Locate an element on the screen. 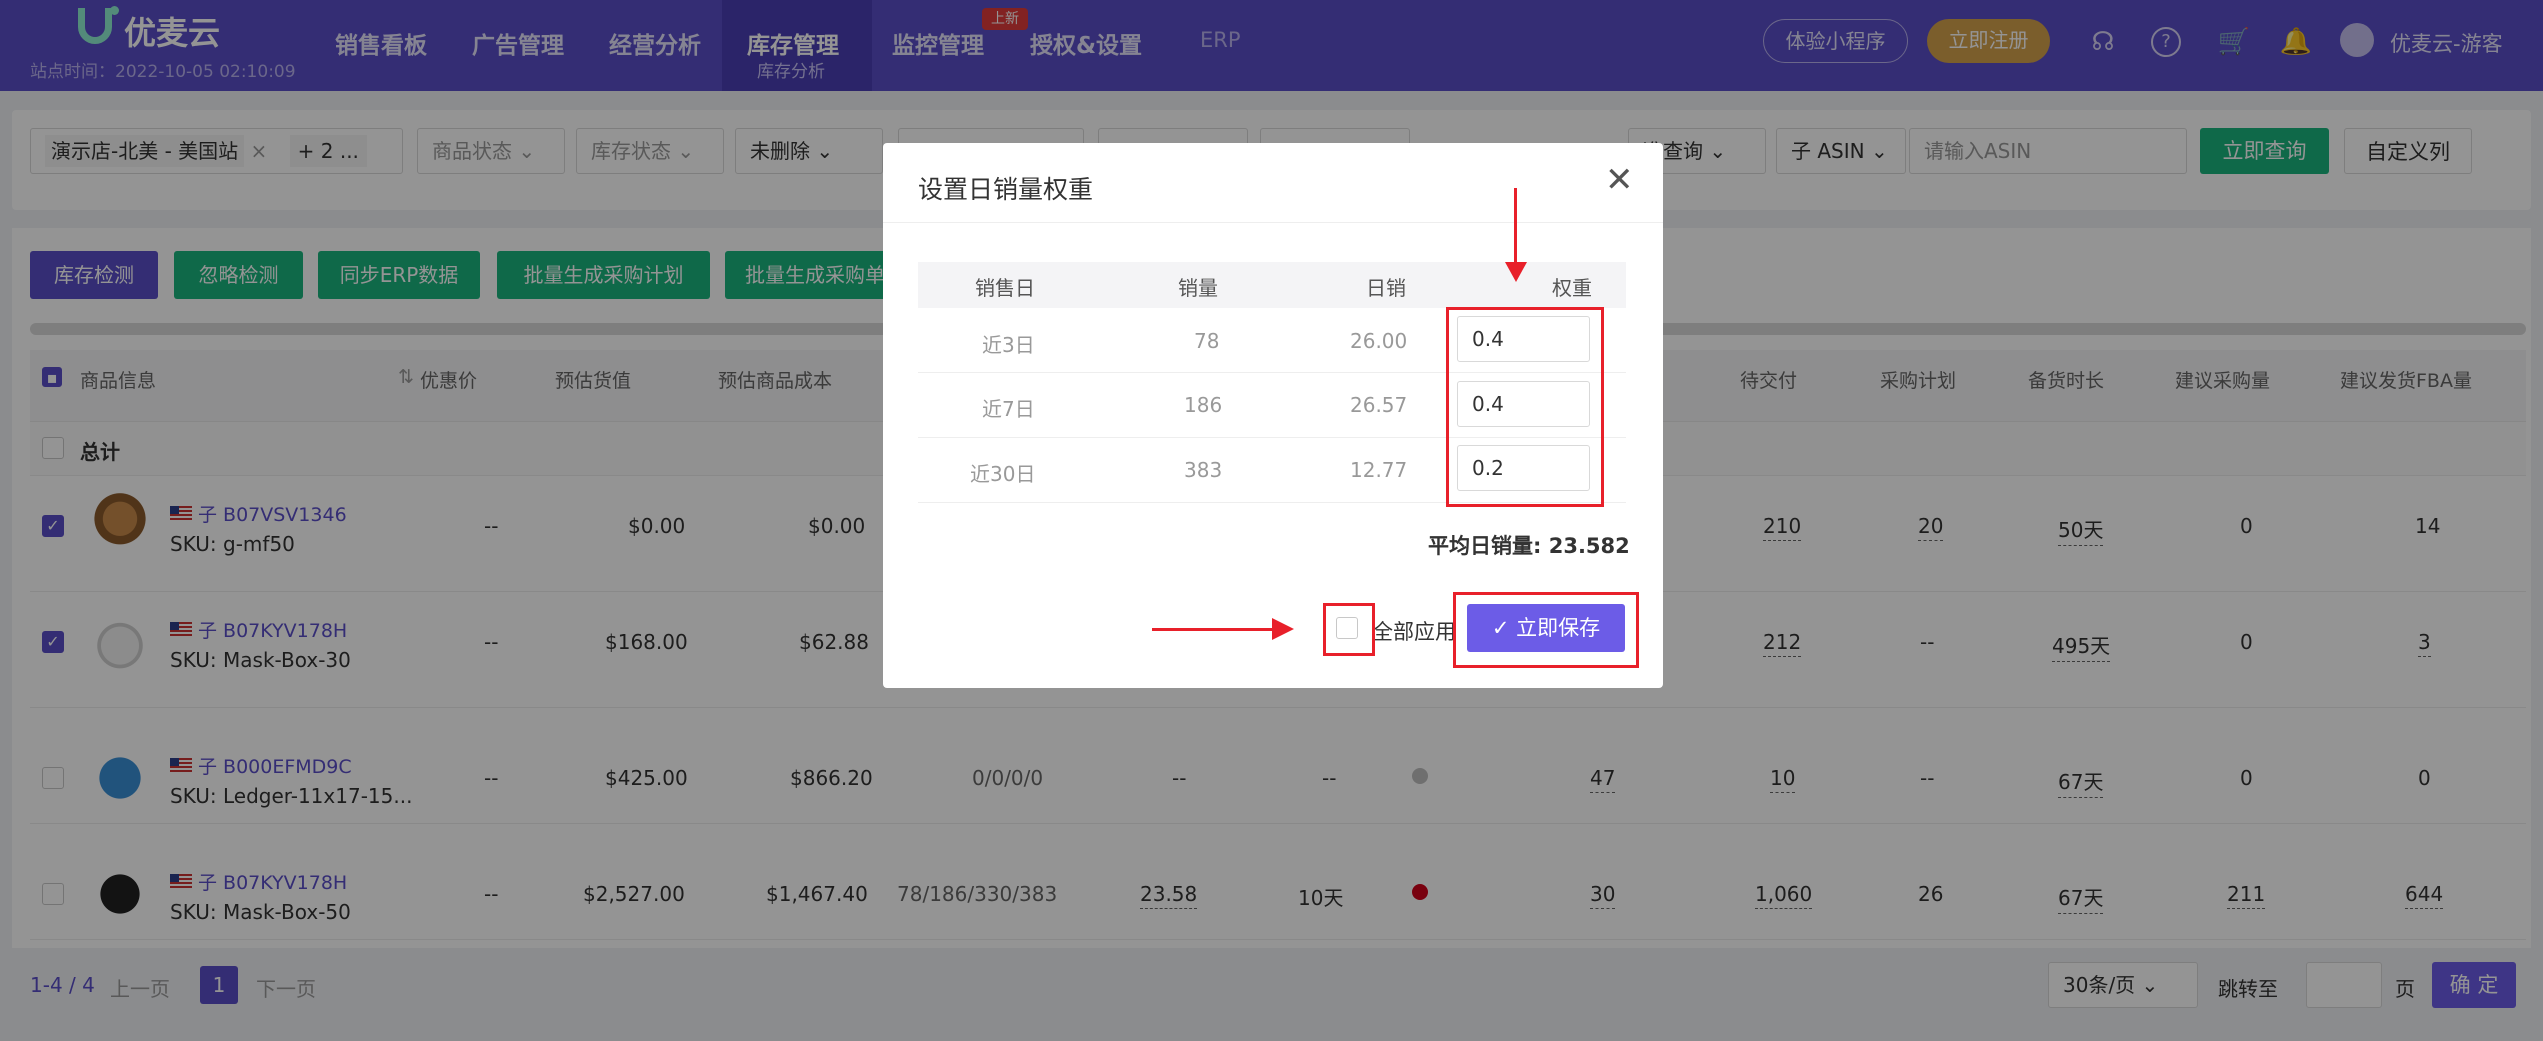 The height and width of the screenshot is (1041, 2543). annotation-box-apply-all is located at coordinates (1349, 629).